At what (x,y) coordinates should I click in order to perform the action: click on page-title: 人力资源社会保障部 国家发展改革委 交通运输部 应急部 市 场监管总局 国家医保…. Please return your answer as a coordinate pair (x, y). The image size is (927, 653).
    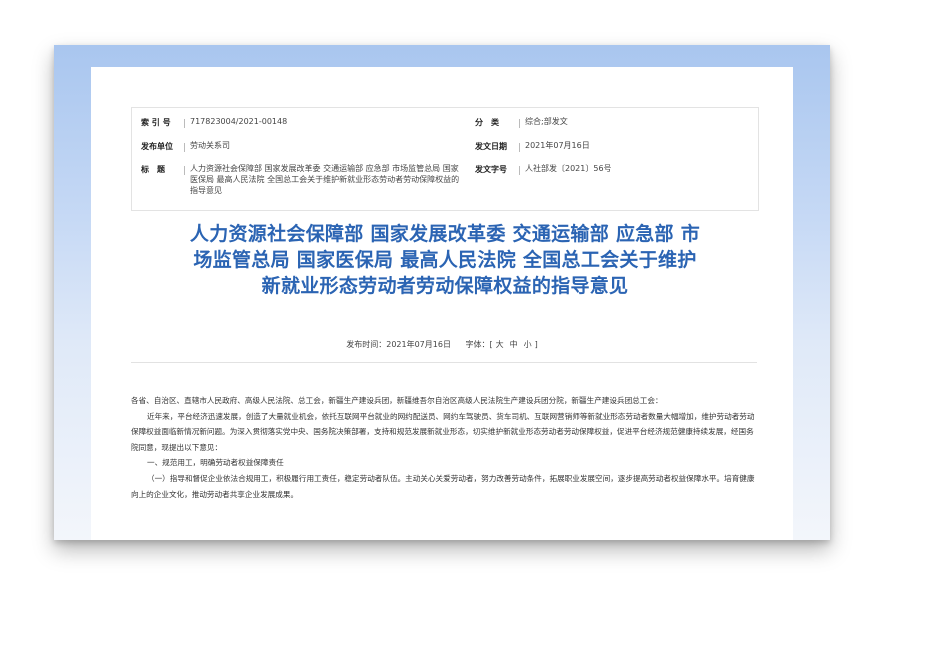
    Looking at the image, I should click on (445, 260).